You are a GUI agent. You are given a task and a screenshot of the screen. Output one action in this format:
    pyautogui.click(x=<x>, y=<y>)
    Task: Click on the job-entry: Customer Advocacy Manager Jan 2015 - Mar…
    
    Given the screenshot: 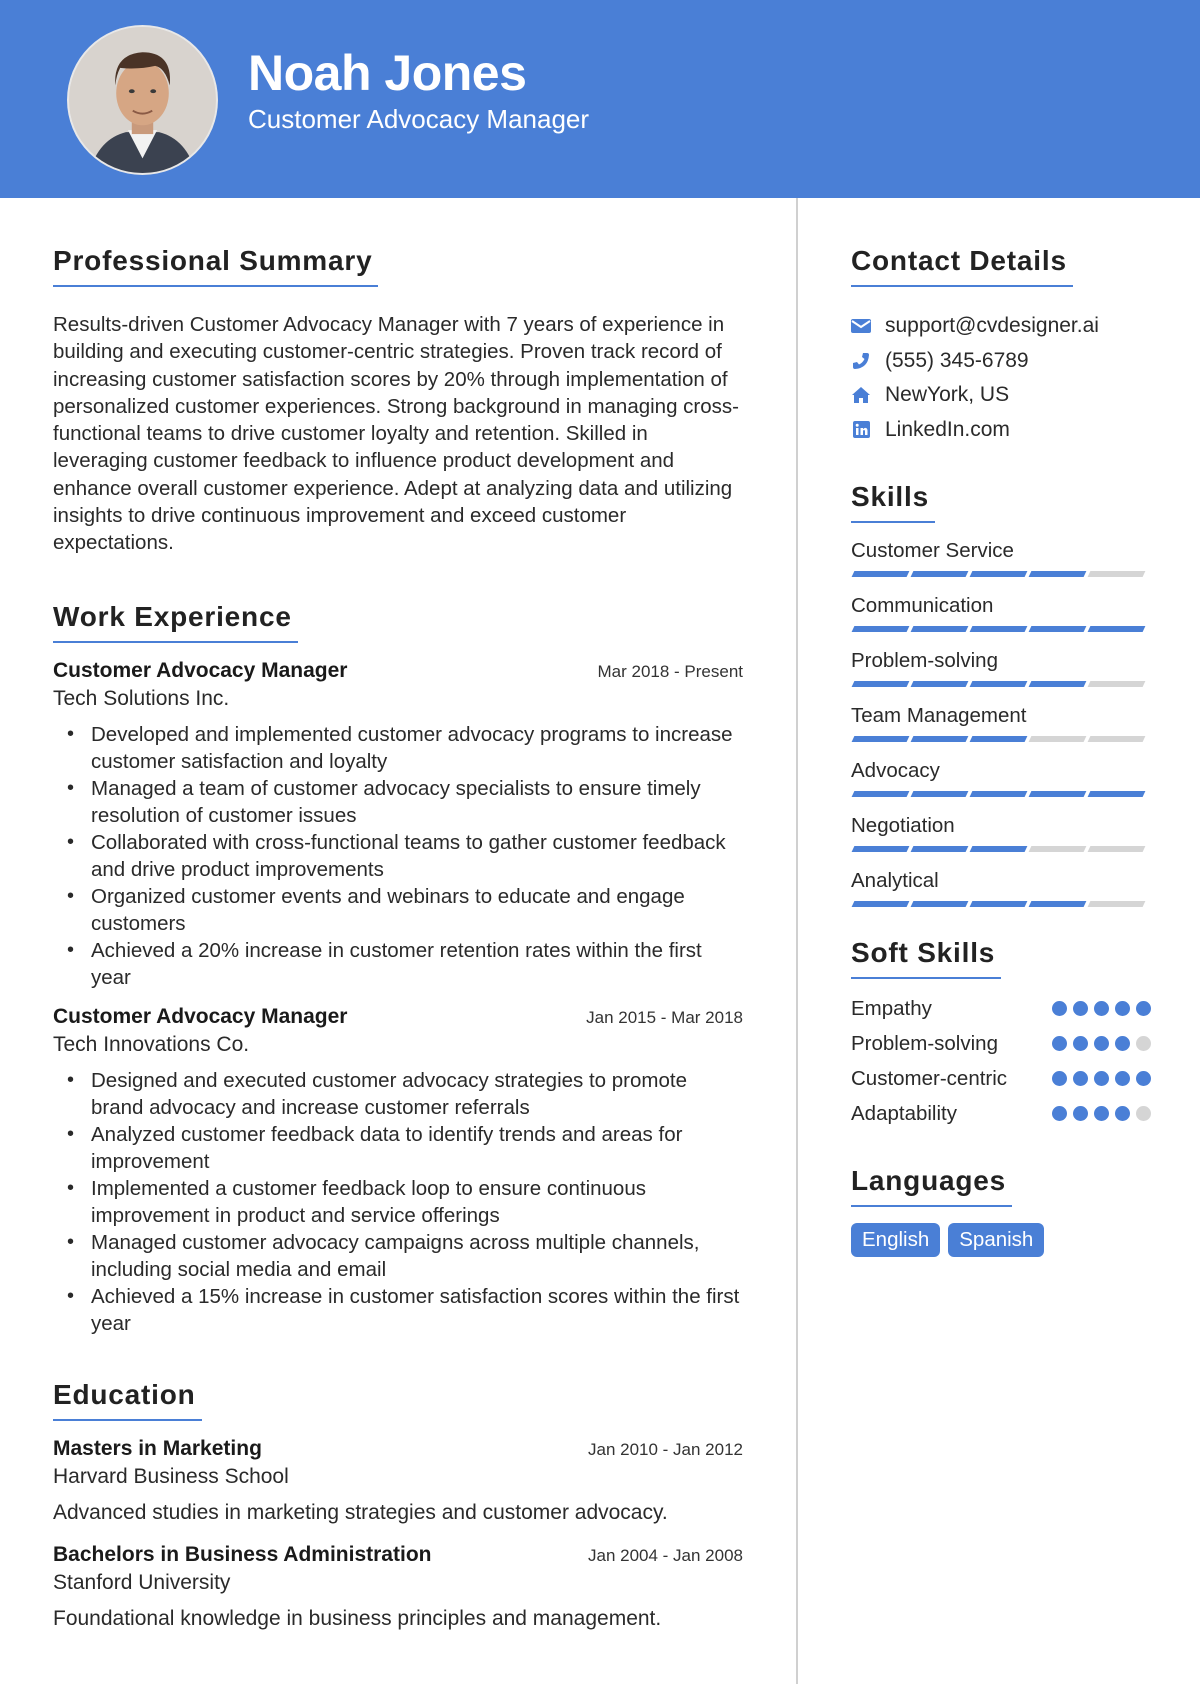 What is the action you would take?
    pyautogui.click(x=398, y=1171)
    